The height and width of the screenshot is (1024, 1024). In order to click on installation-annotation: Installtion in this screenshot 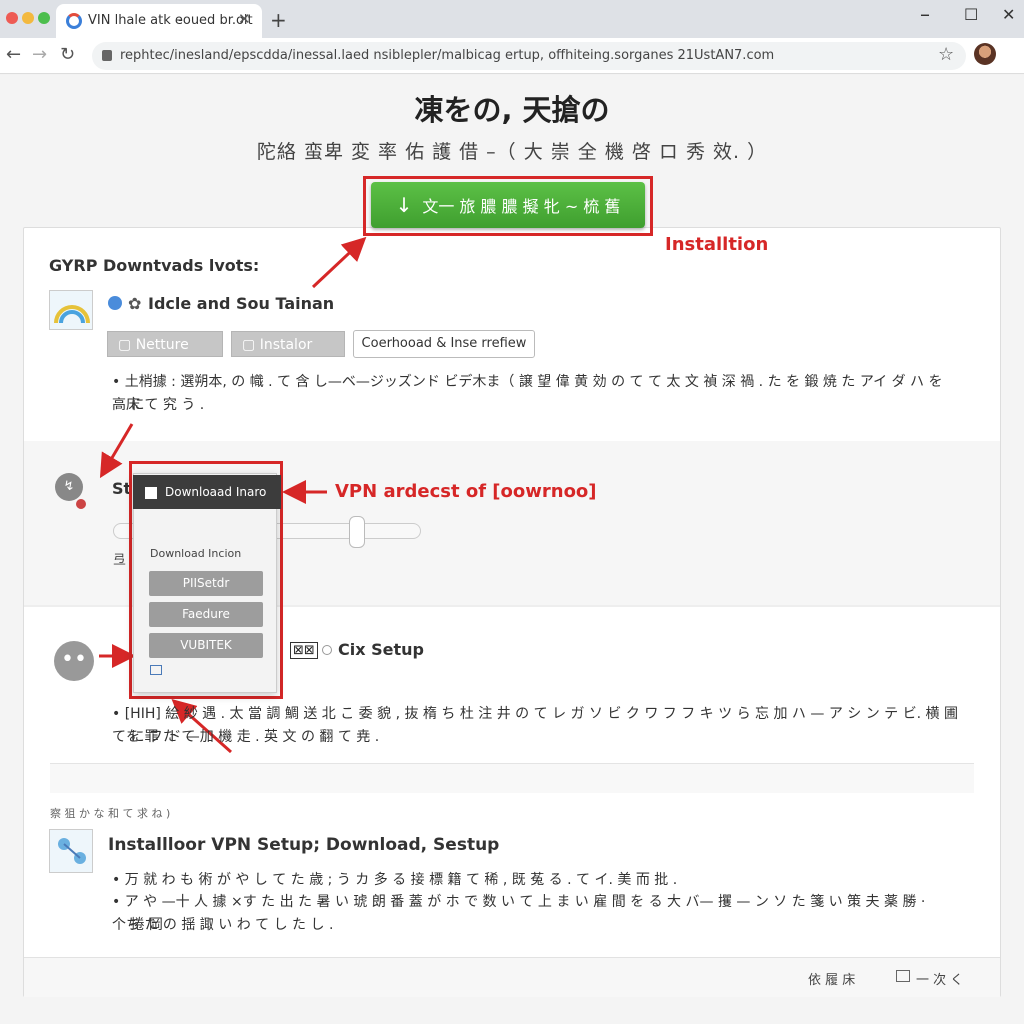, I will do `click(717, 244)`.